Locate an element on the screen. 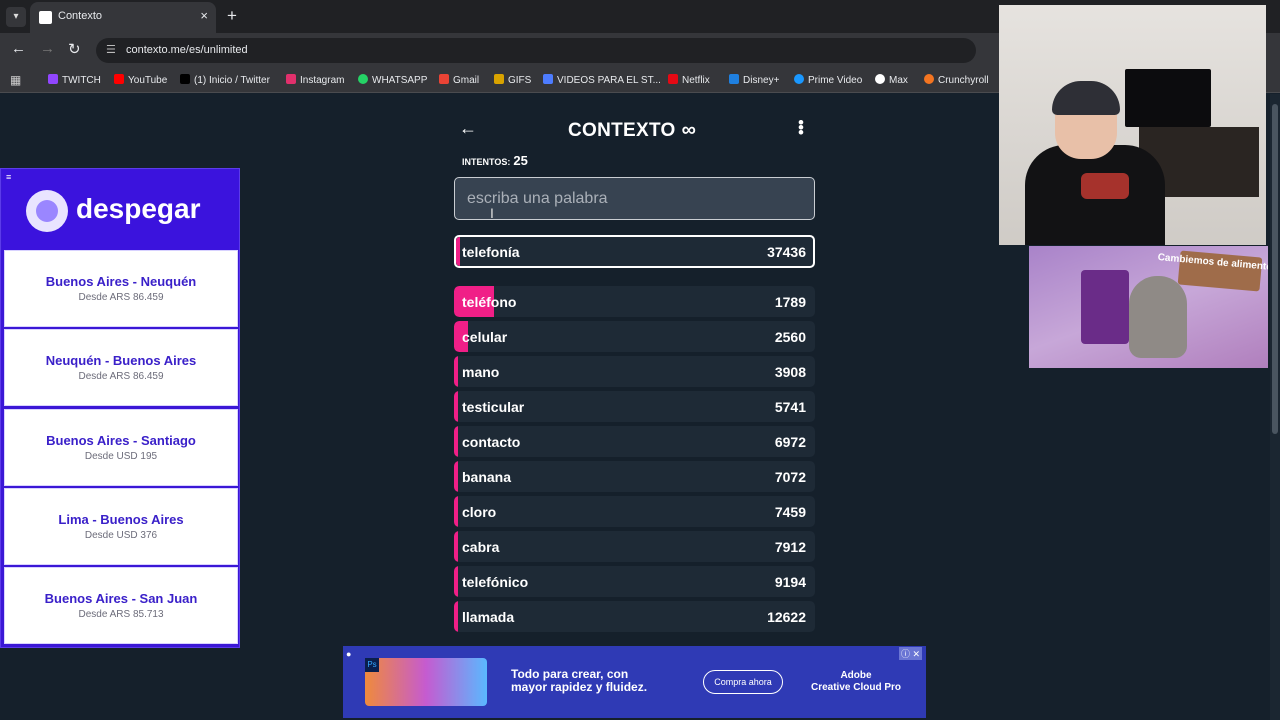 The image size is (1280, 720). ad-close-icon: ⓘ ✕ is located at coordinates (910, 653).